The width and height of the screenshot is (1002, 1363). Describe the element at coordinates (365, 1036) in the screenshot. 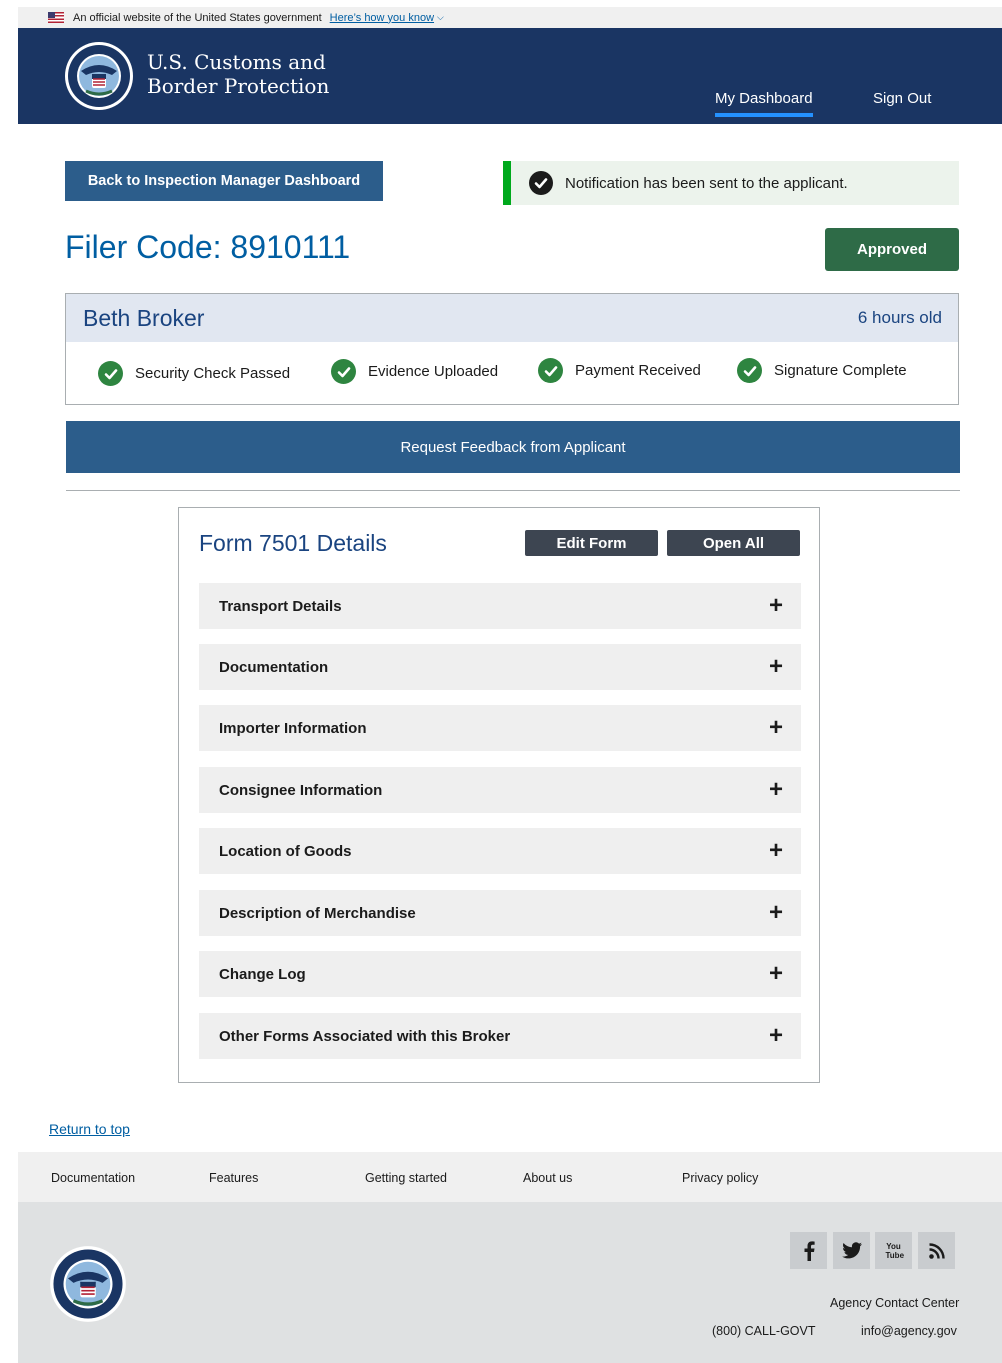

I see `accordion-label: Other Forms Associated with this Broker` at that location.